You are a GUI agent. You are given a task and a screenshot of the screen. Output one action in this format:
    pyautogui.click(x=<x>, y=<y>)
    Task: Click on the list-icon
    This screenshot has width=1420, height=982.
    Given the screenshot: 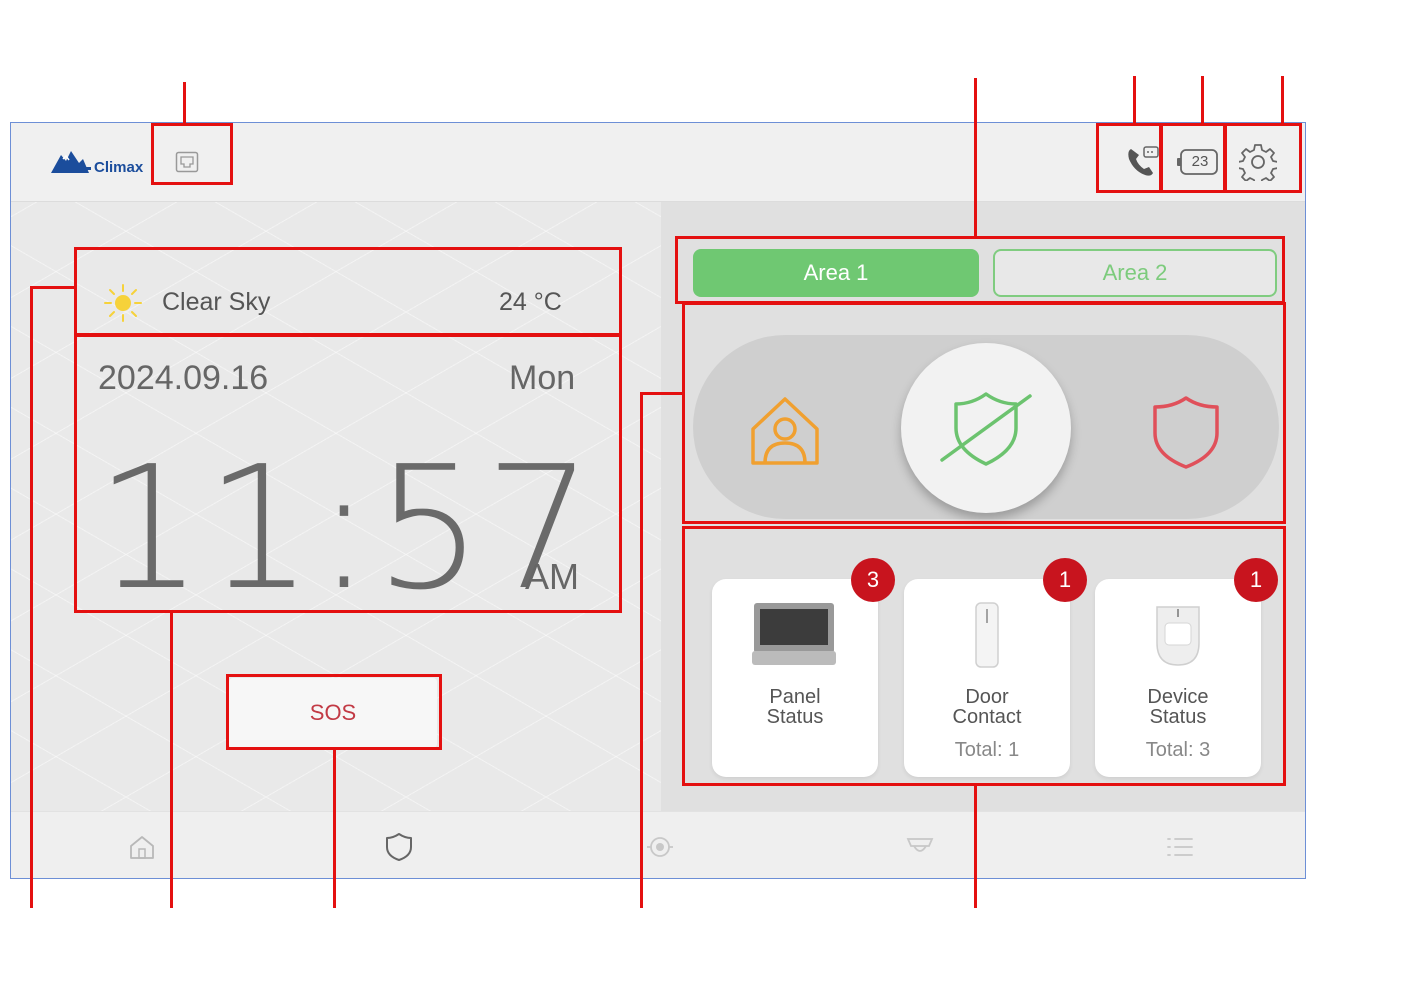 What is the action you would take?
    pyautogui.click(x=1180, y=847)
    